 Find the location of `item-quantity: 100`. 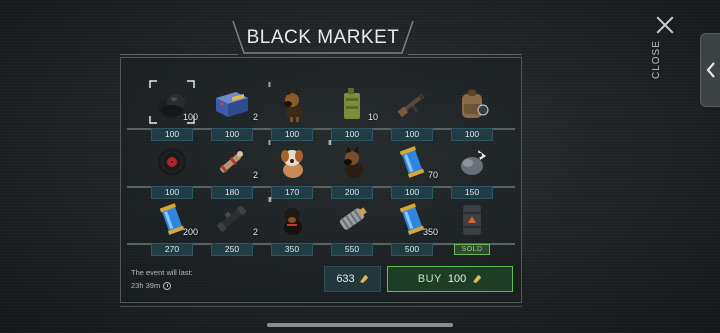

item-quantity: 100 is located at coordinates (190, 117).